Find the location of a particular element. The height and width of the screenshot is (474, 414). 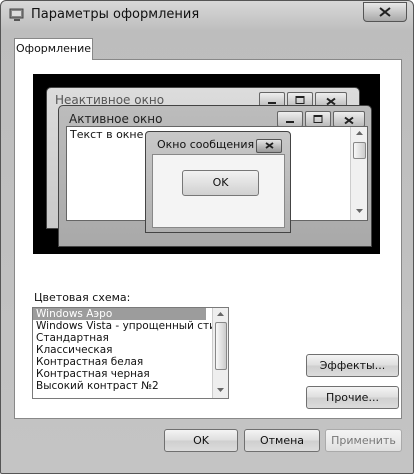

list-item: Windows Аэро is located at coordinates (119, 314).